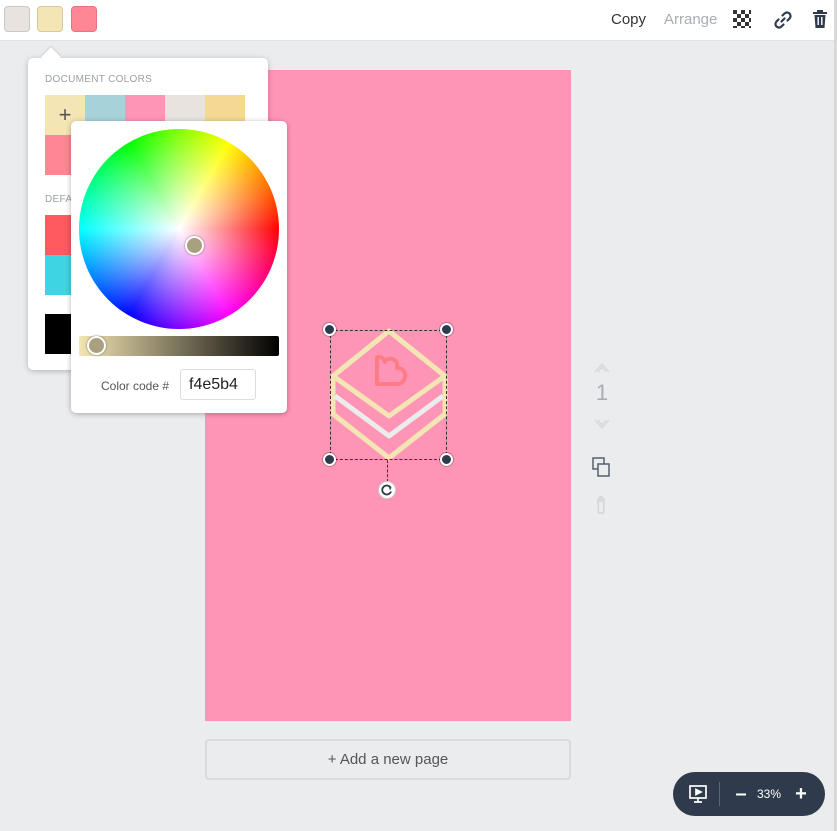 The height and width of the screenshot is (831, 837). What do you see at coordinates (690, 19) in the screenshot?
I see `arrange-button: Arrange` at bounding box center [690, 19].